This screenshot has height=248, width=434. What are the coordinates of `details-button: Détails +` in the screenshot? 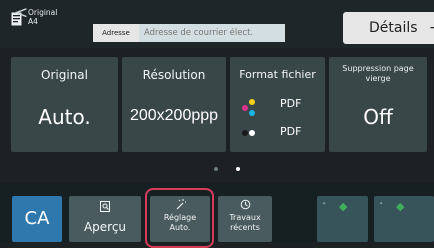 It's located at (388, 28).